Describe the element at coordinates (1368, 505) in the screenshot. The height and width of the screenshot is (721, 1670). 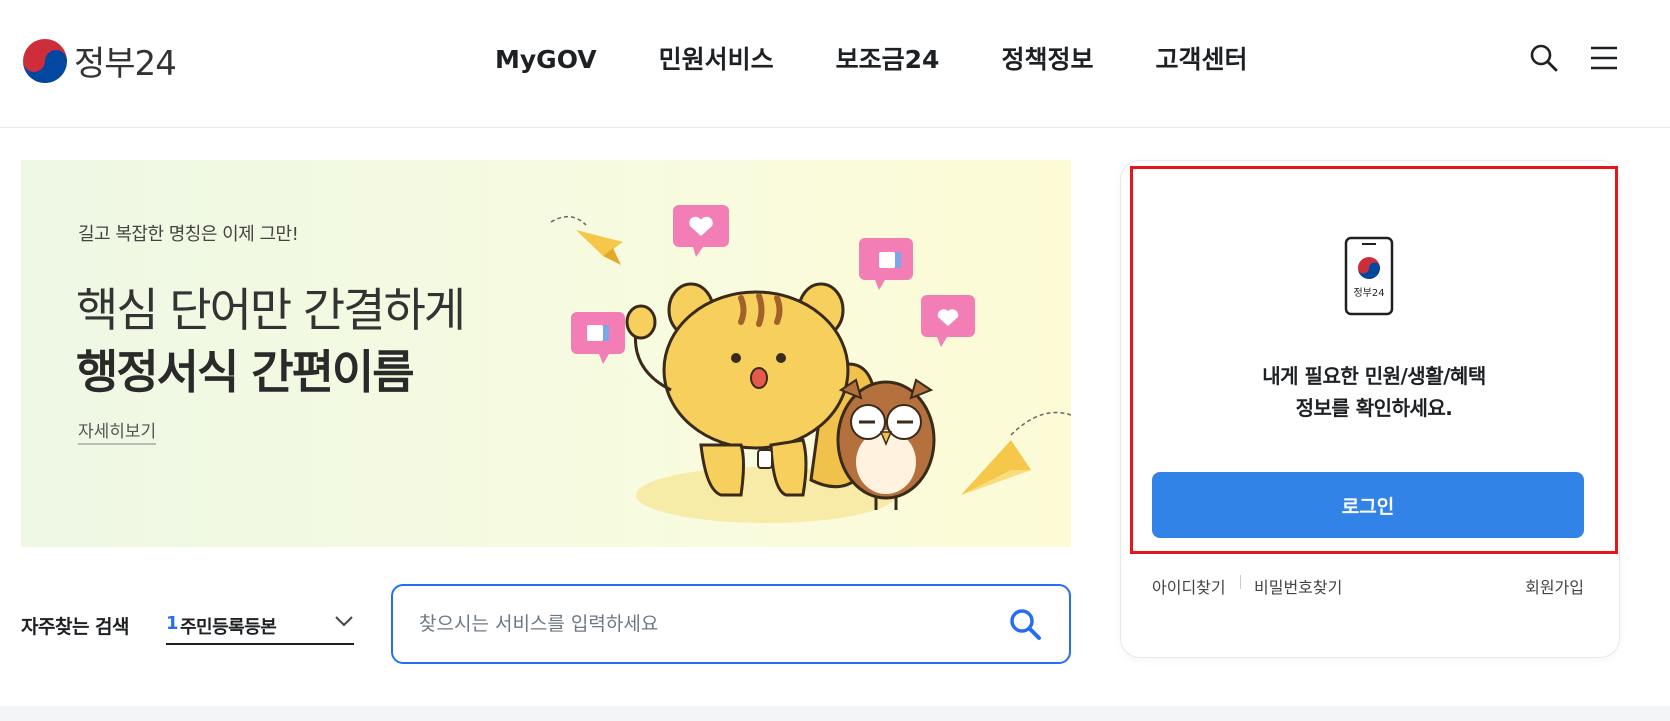
I see `login-button: 로그인` at that location.